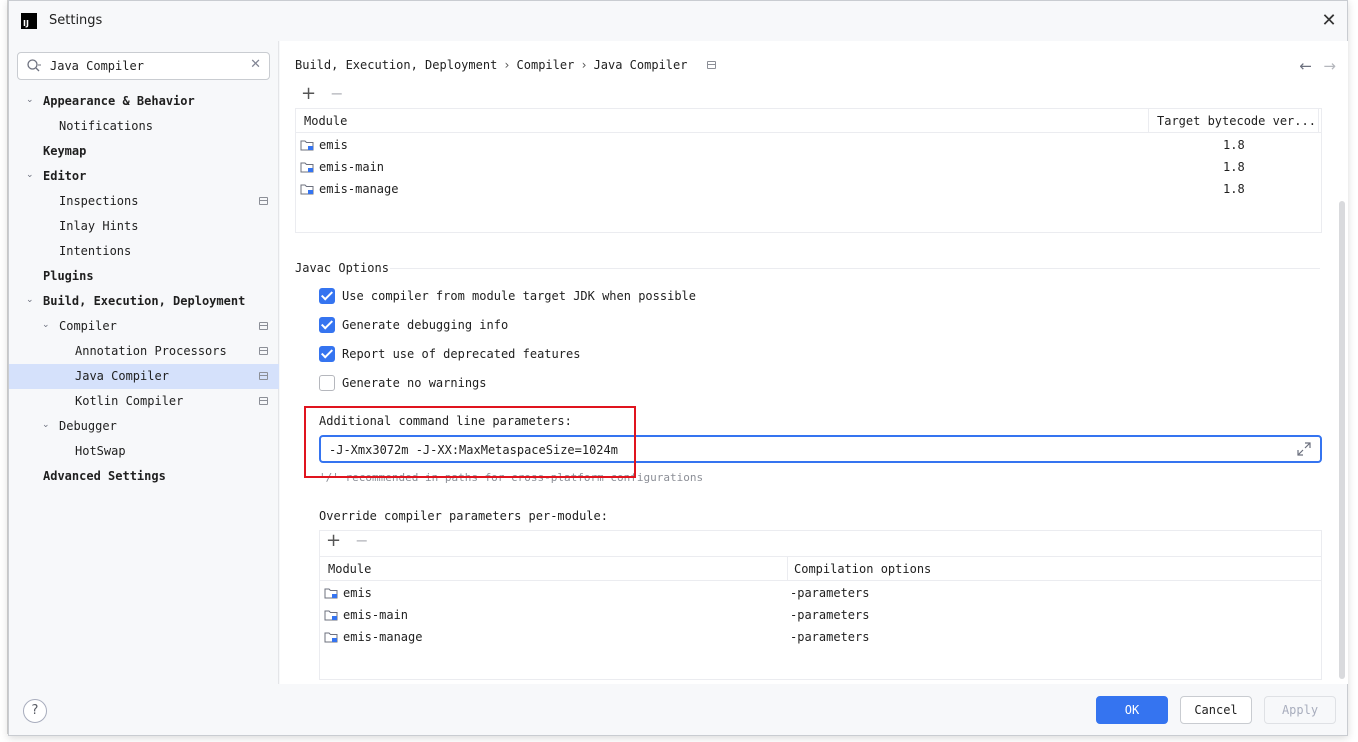  I want to click on column-header-compilation-options: Compilation options, so click(862, 569).